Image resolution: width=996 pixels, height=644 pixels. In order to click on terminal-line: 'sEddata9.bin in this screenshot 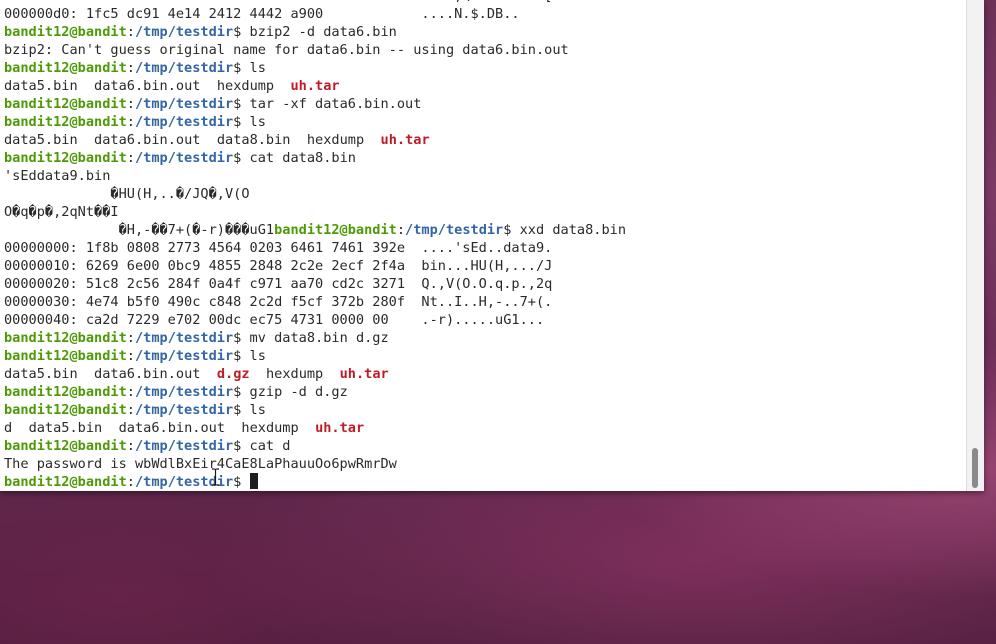, I will do `click(485, 176)`.